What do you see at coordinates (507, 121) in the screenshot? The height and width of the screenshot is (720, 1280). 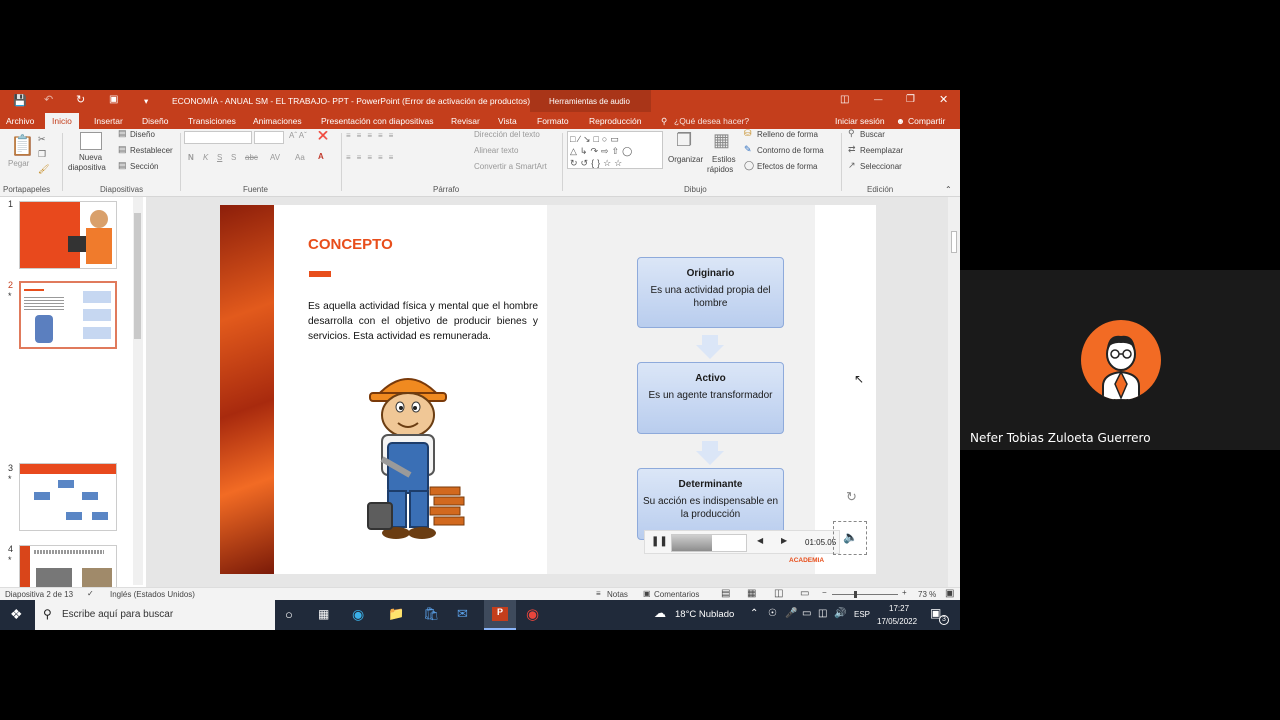 I see `tab-vista: Vista` at bounding box center [507, 121].